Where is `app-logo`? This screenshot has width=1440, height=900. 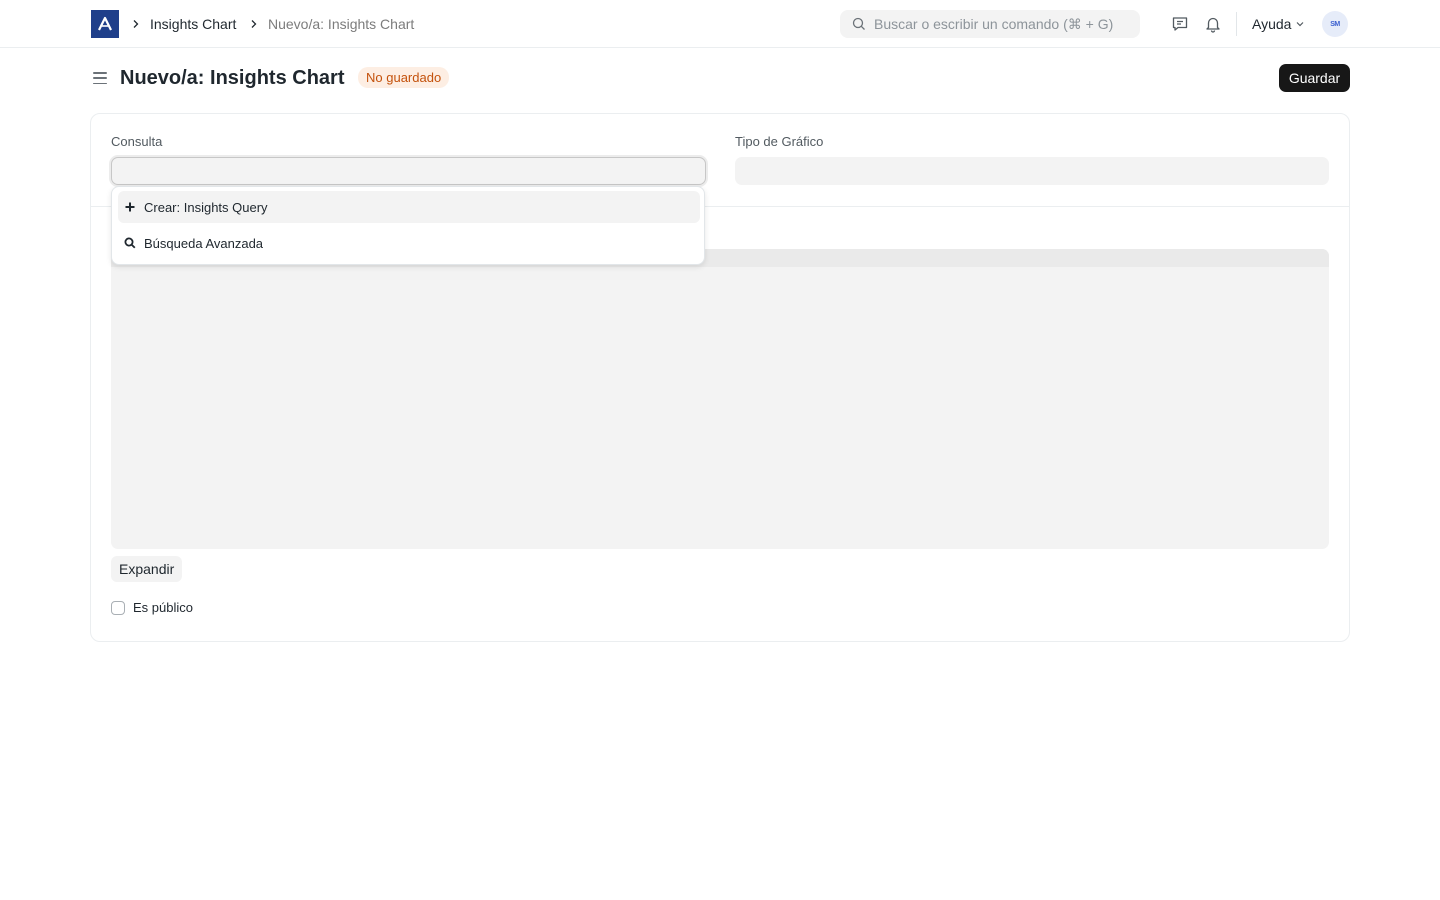
app-logo is located at coordinates (105, 24).